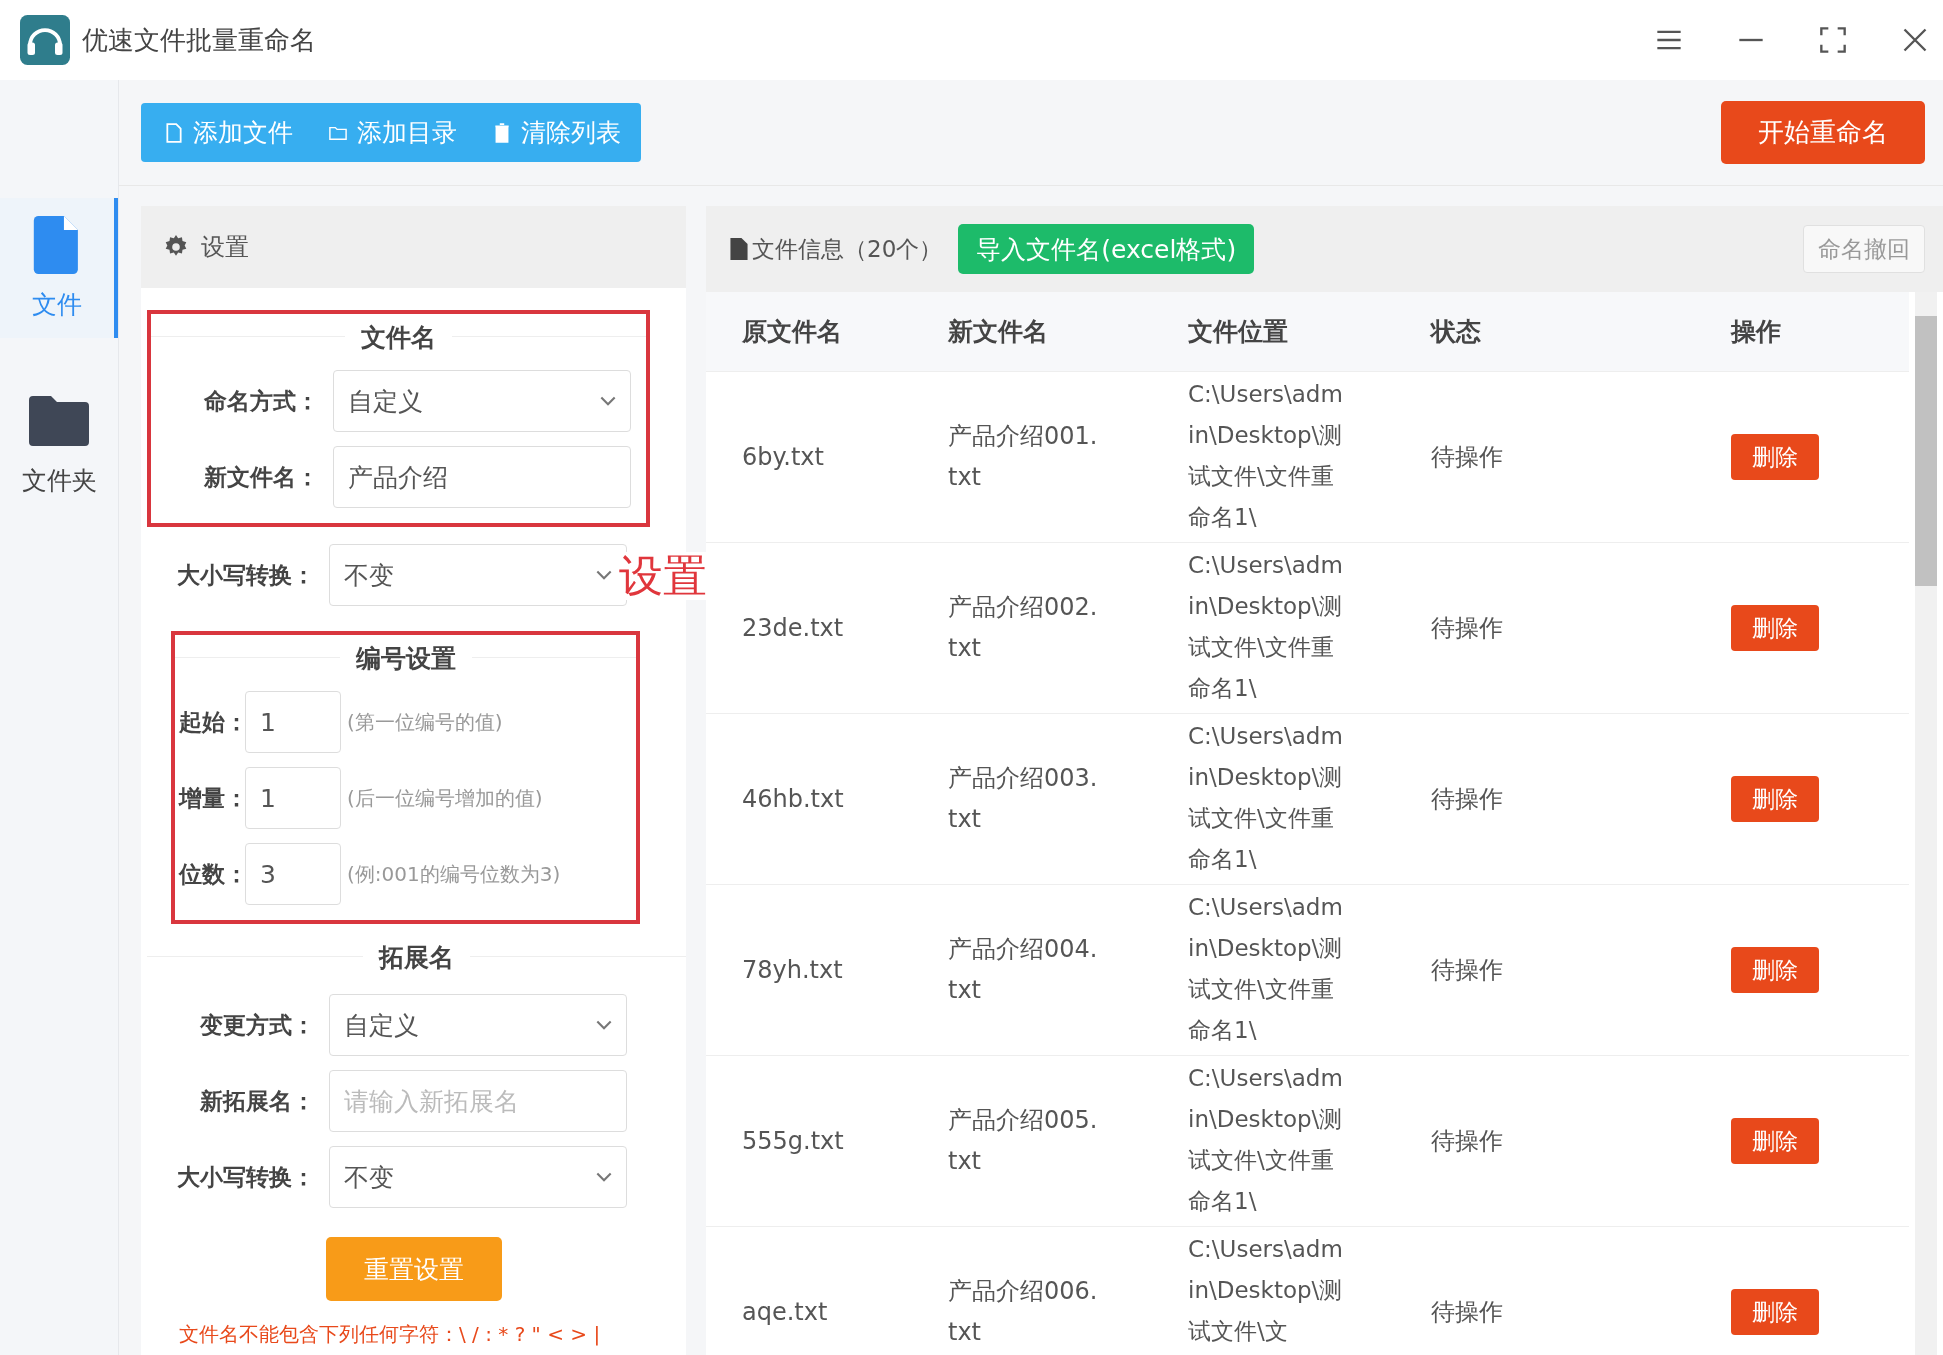 Image resolution: width=1943 pixels, height=1355 pixels. What do you see at coordinates (57, 304) in the screenshot?
I see `nav-label: 文件` at bounding box center [57, 304].